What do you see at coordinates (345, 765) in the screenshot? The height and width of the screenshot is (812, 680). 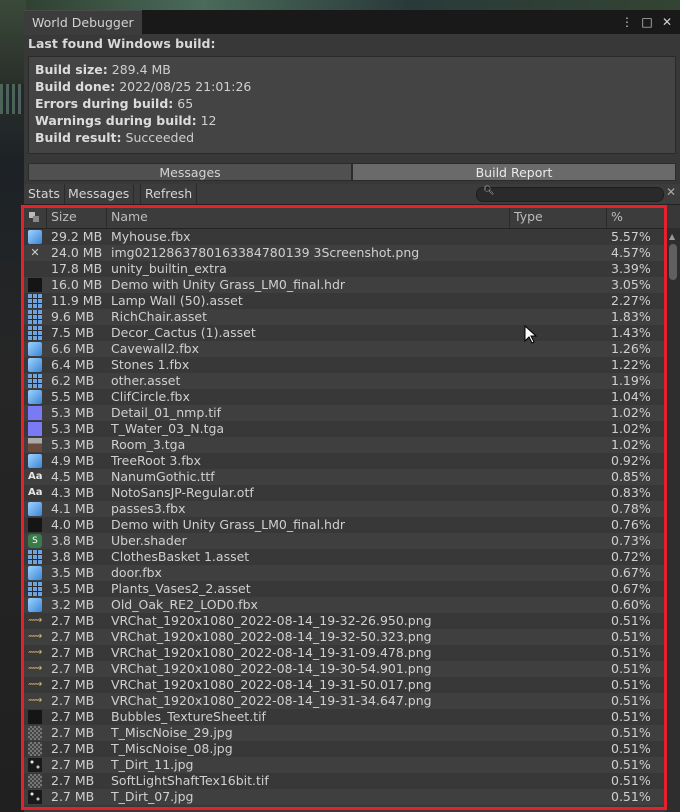 I see `table-row: 2.7 MB T_Dirt_11.jpg 0.51%` at bounding box center [345, 765].